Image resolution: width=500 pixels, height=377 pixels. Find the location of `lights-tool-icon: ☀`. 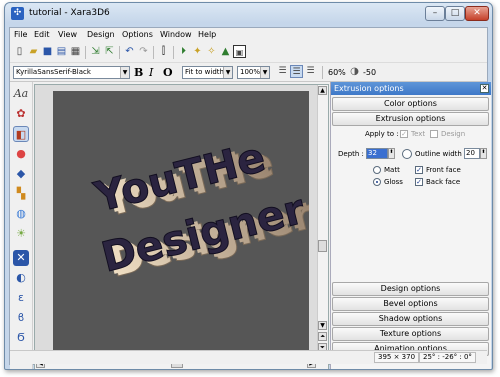

lights-tool-icon: ☀ is located at coordinates (21, 234).